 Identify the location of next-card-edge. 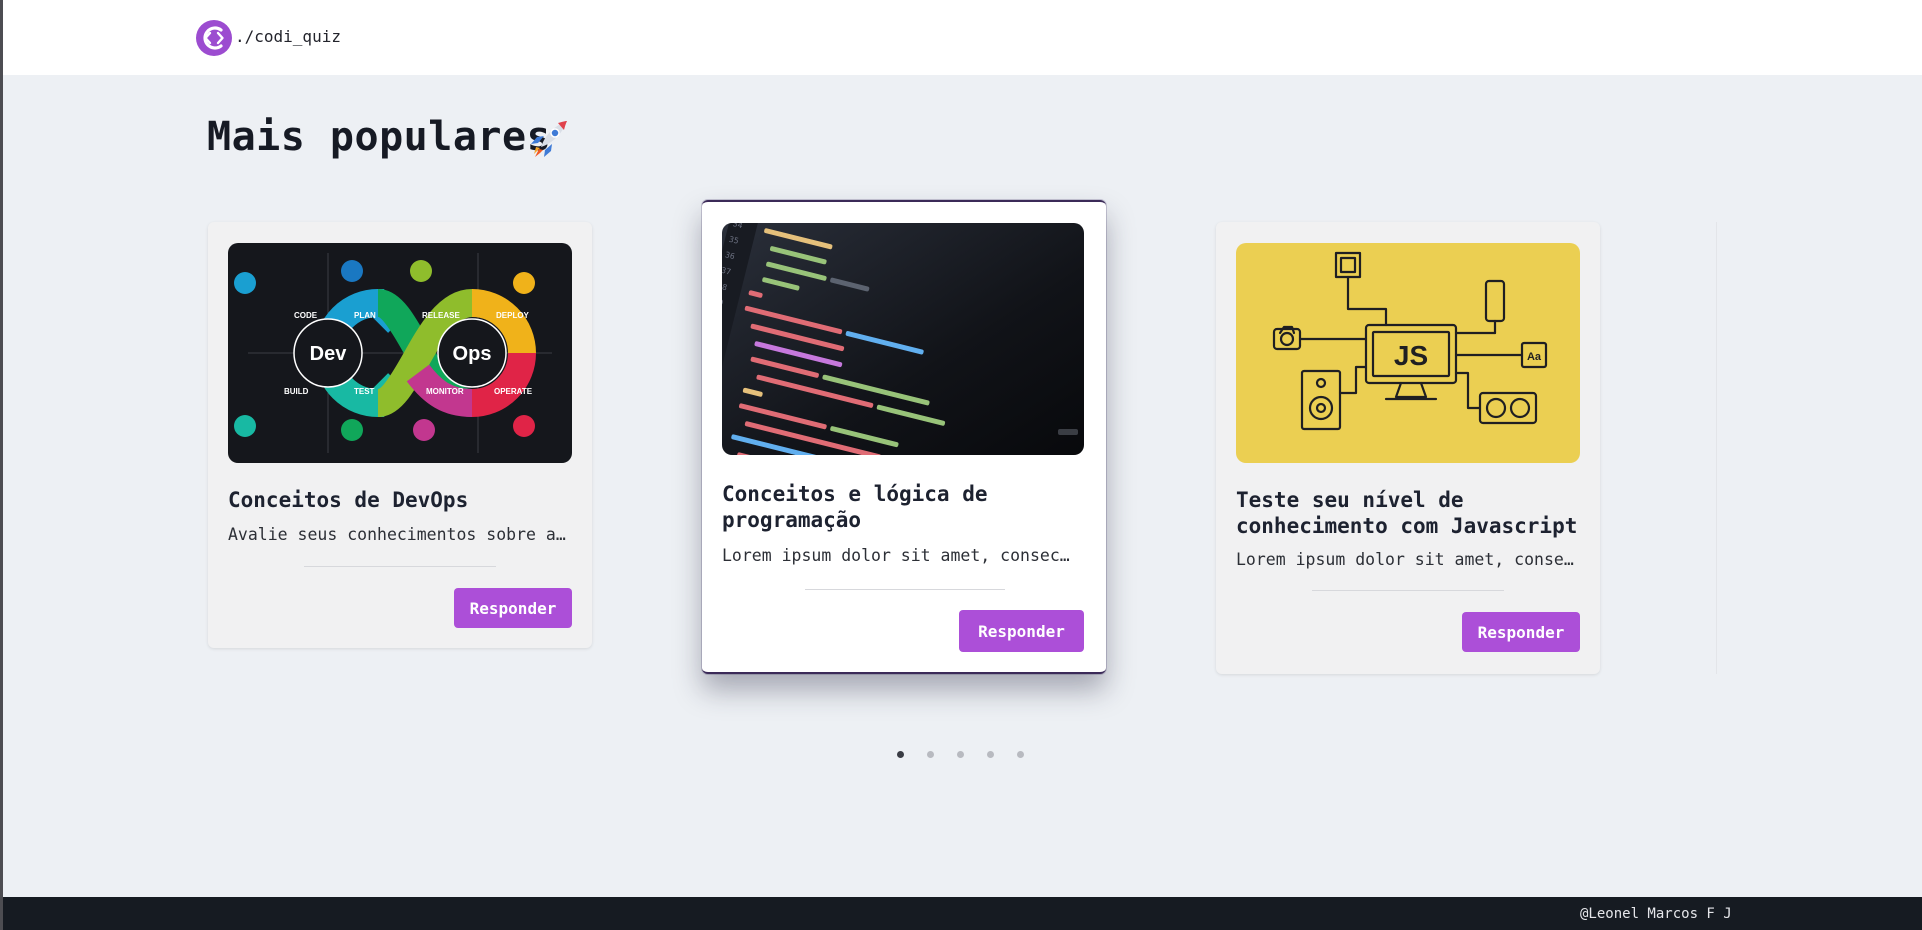
(1720, 448).